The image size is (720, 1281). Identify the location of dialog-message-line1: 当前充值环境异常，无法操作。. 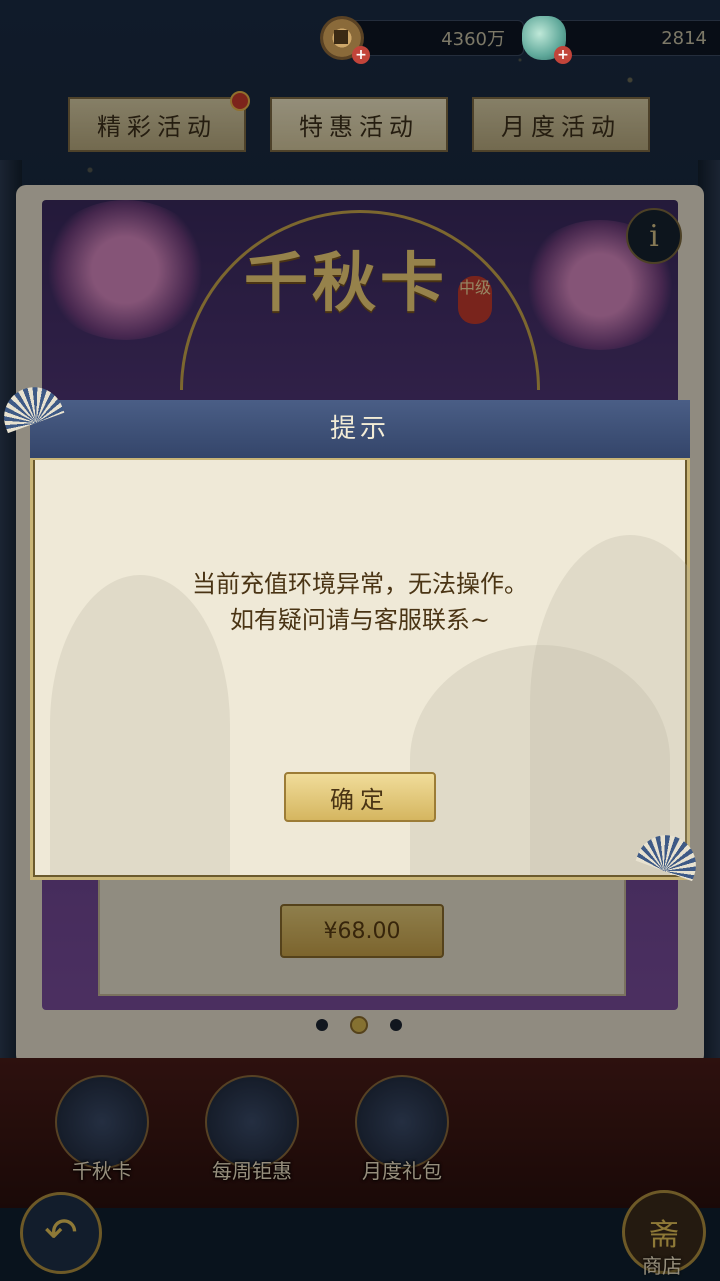
(360, 584).